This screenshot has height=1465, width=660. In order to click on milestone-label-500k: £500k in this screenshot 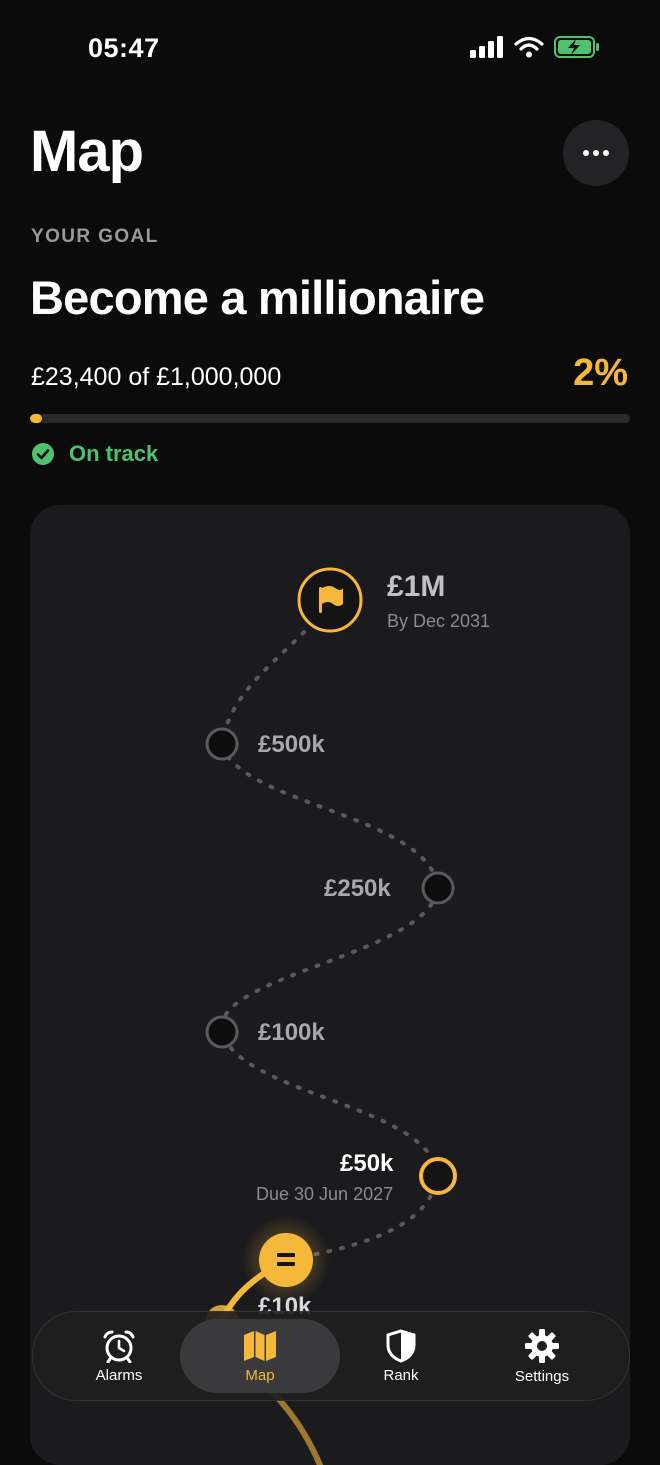, I will do `click(291, 744)`.